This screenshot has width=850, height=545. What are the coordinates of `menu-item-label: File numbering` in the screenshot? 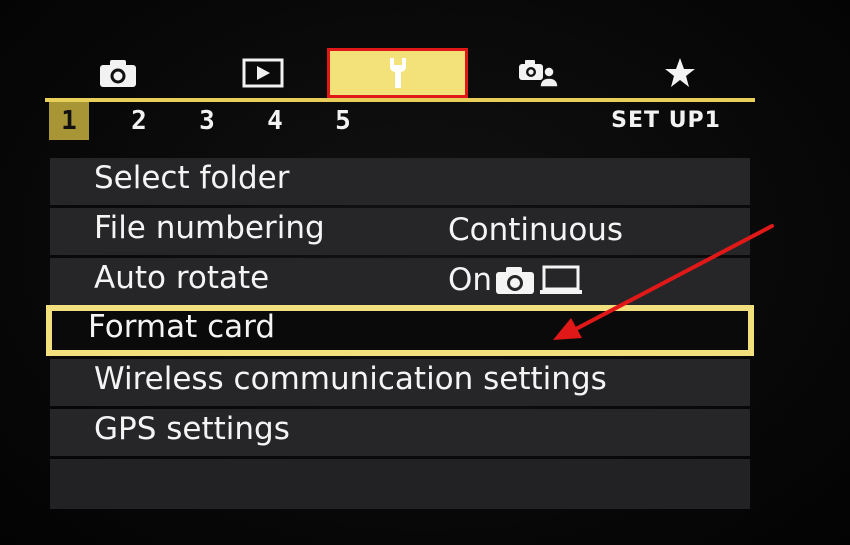 It's located at (209, 228).